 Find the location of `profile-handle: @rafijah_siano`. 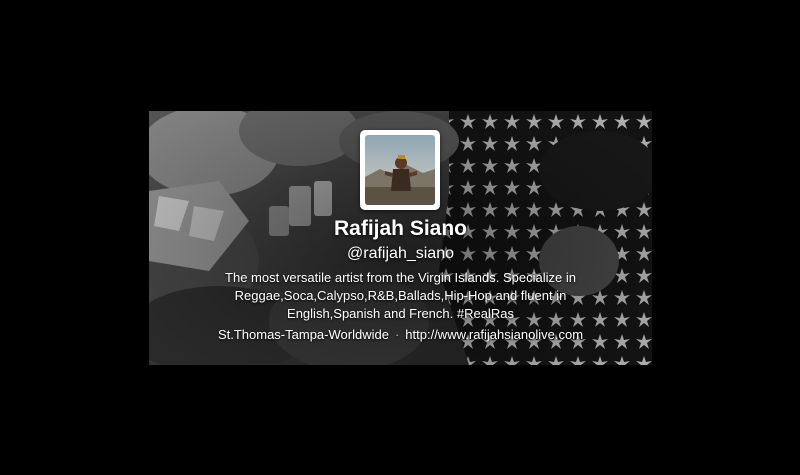

profile-handle: @rafijah_siano is located at coordinates (400, 253).